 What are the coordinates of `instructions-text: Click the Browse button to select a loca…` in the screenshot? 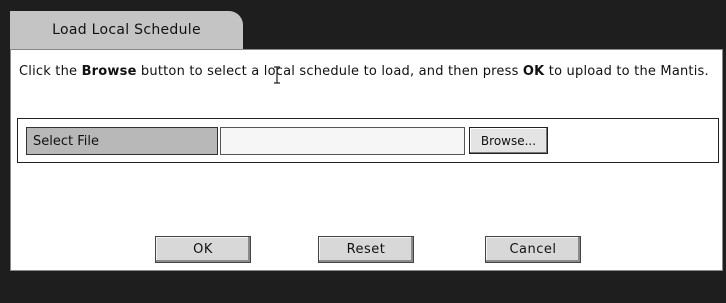 It's located at (364, 71).